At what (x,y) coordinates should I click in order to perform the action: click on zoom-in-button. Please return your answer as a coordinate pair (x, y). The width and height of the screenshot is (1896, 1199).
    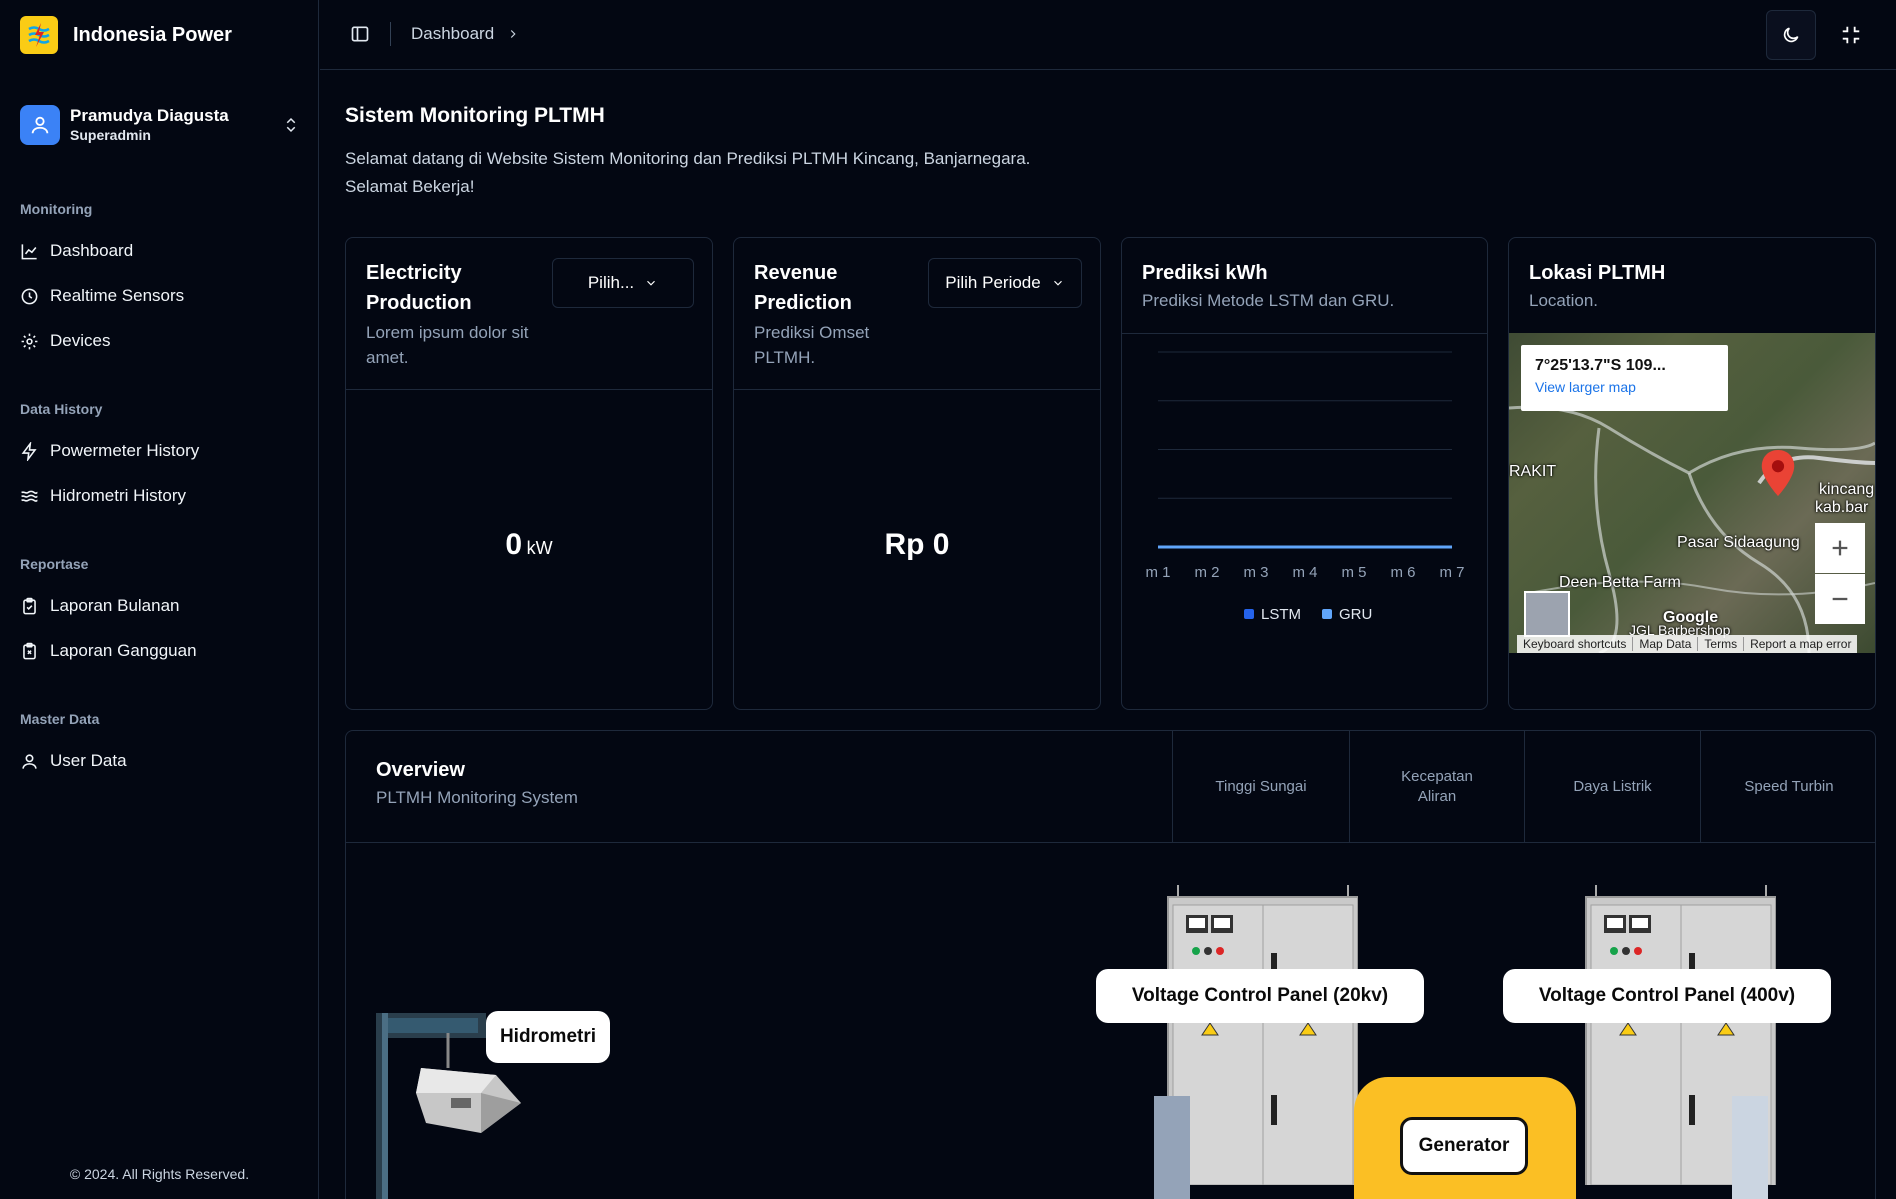
    Looking at the image, I should click on (1840, 548).